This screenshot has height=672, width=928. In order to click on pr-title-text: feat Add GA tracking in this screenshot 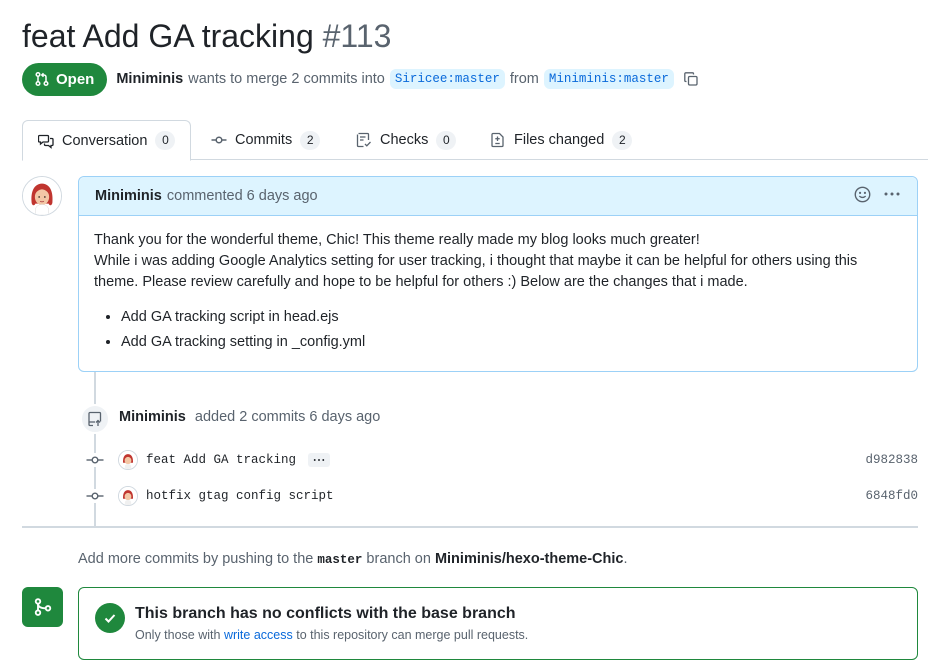, I will do `click(168, 36)`.